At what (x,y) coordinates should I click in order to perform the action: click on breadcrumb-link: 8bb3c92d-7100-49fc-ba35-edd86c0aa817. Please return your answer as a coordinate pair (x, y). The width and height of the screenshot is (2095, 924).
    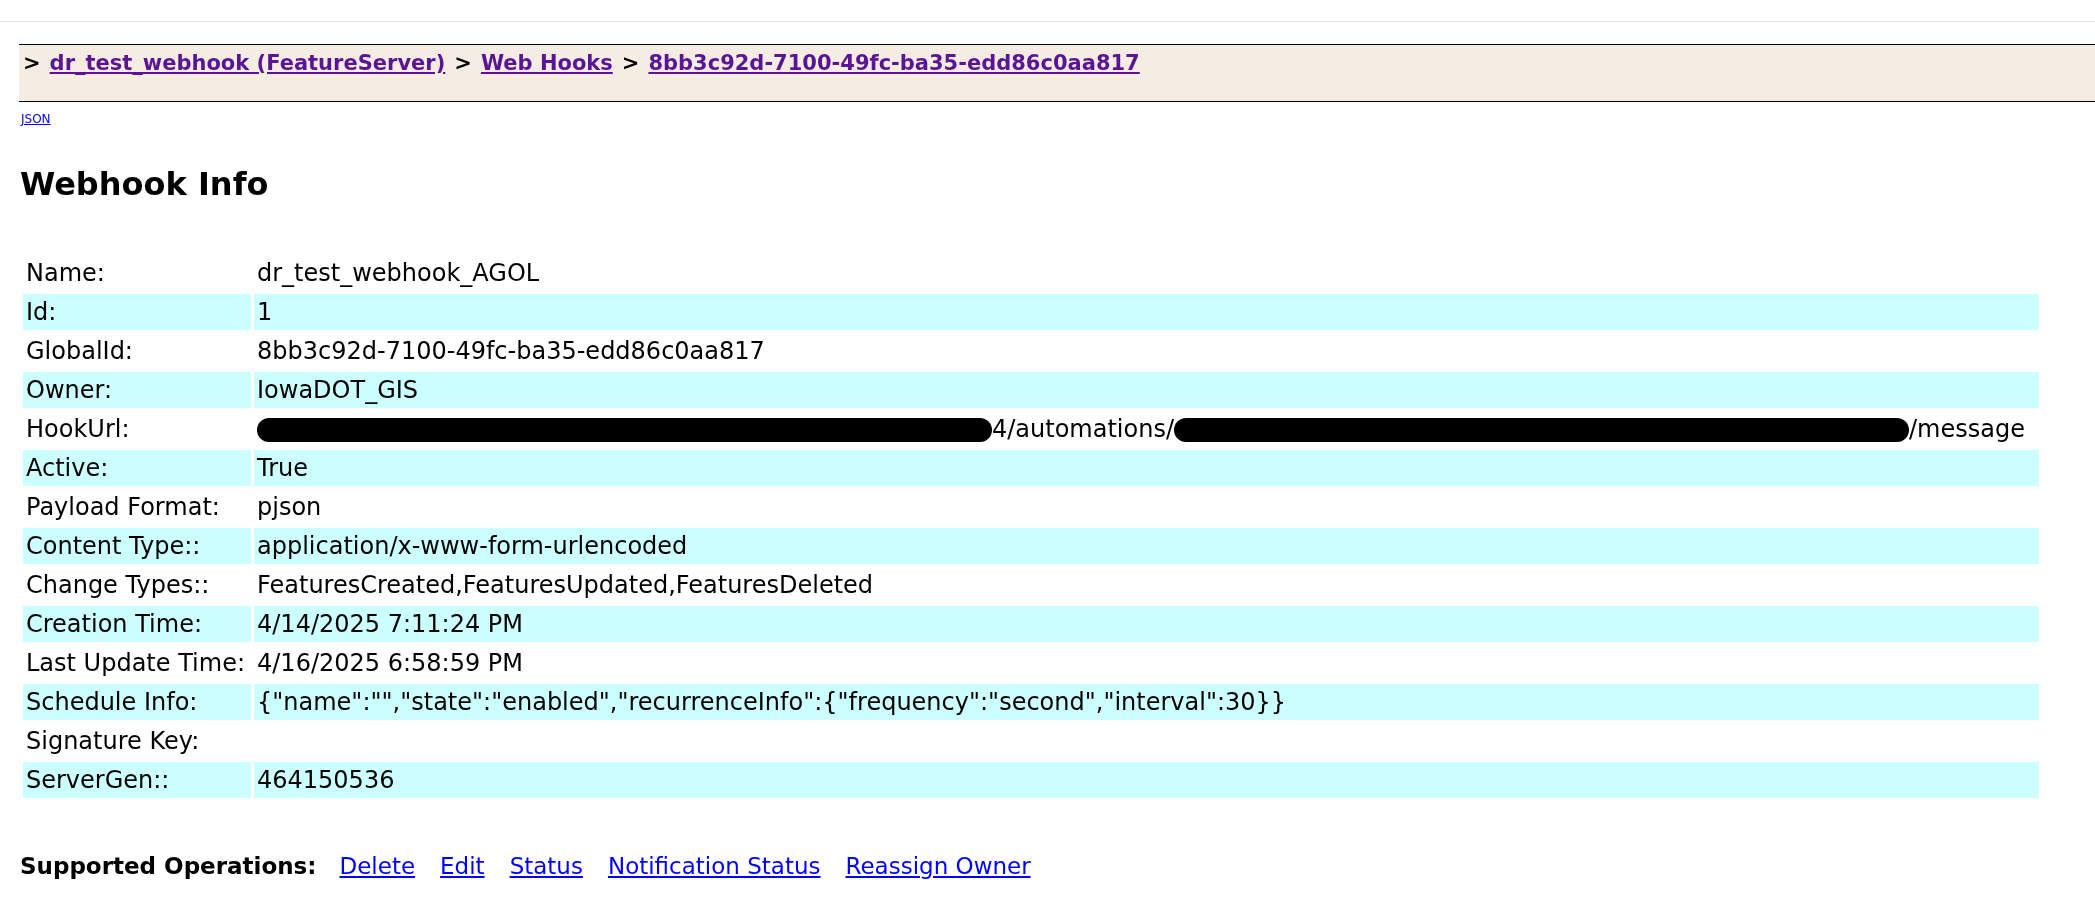
    Looking at the image, I should click on (894, 64).